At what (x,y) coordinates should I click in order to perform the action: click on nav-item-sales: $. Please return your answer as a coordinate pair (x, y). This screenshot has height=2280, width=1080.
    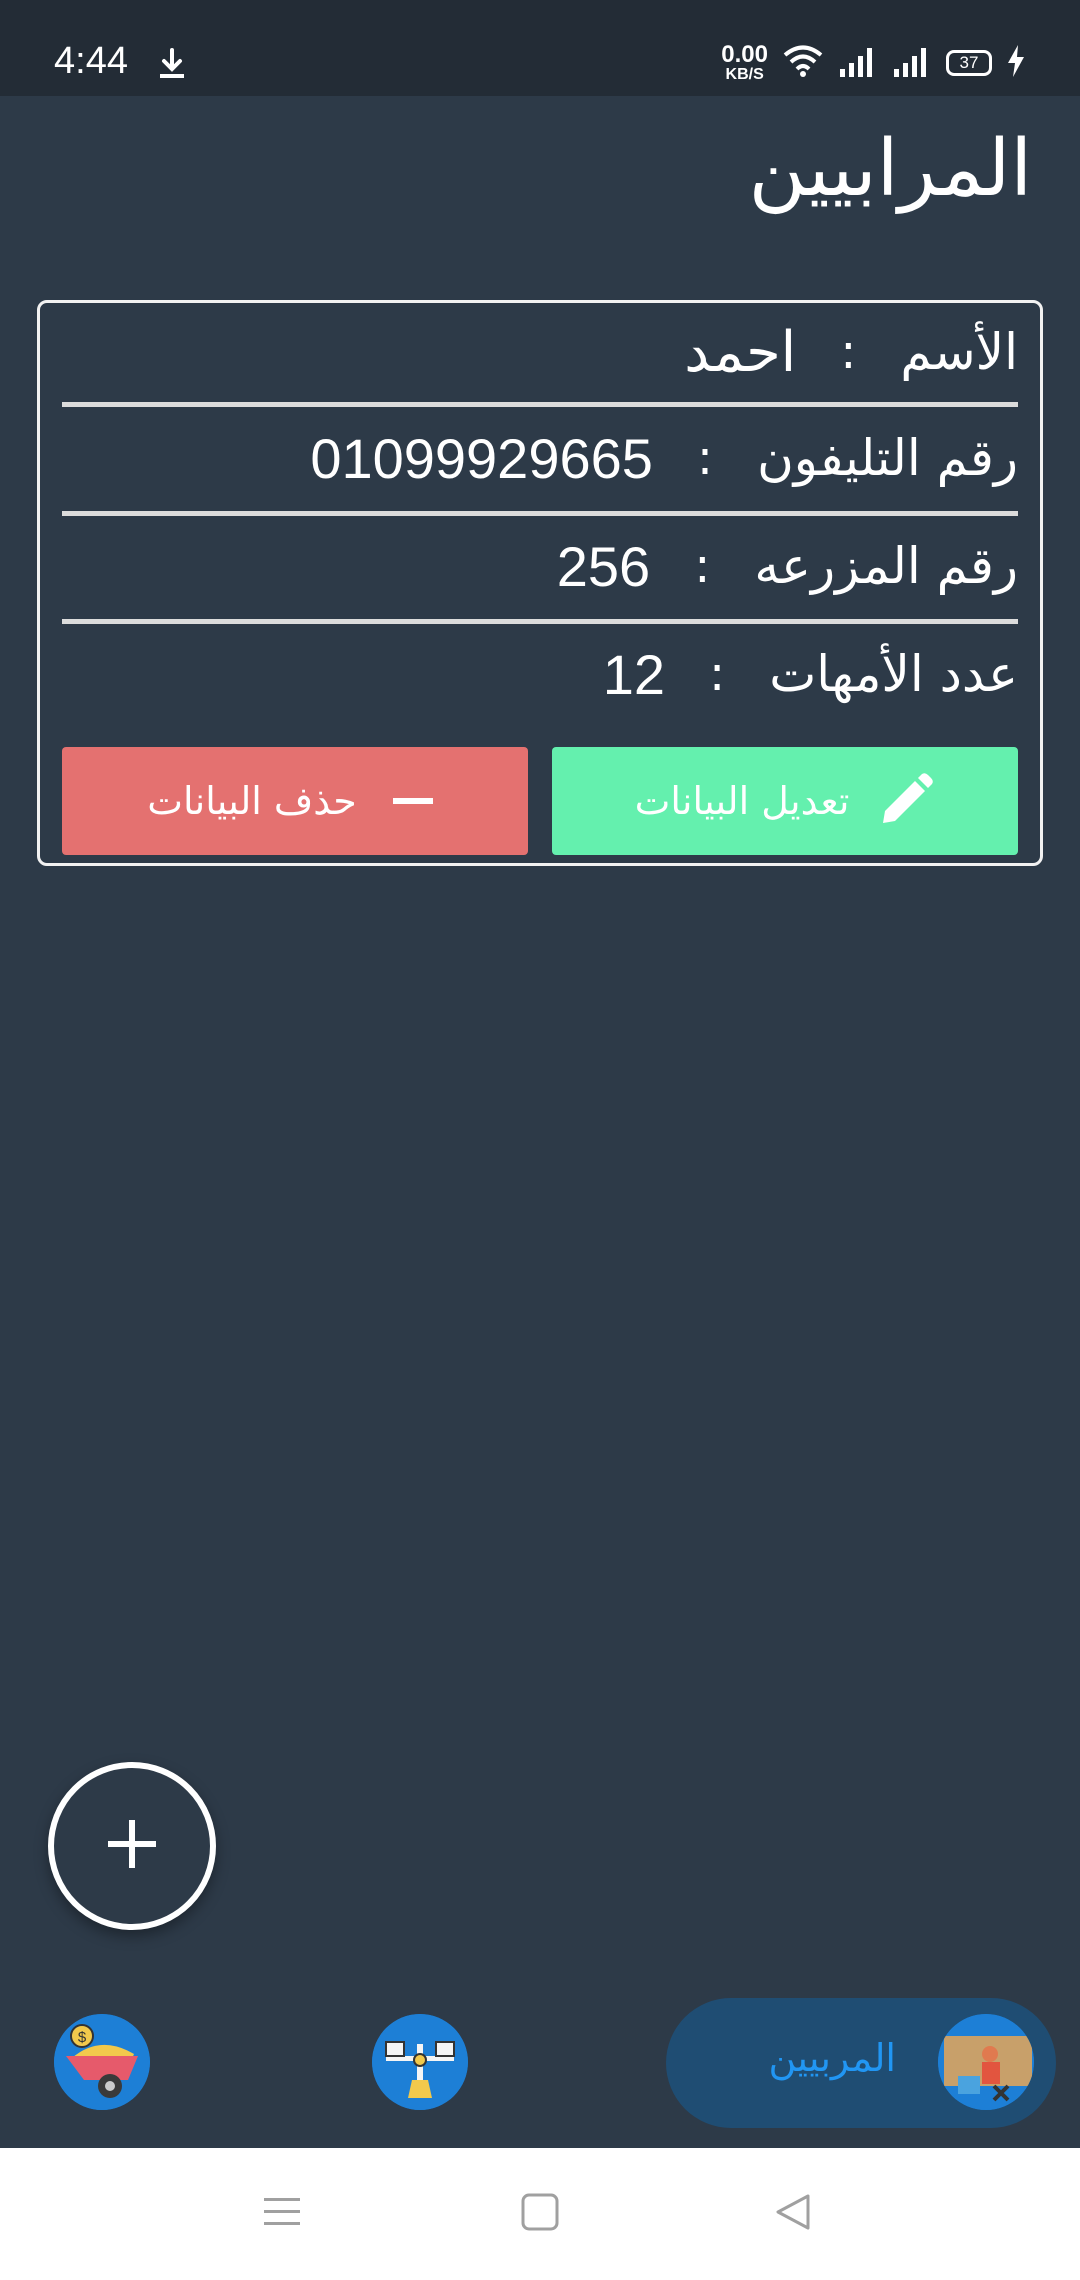
    Looking at the image, I should click on (102, 2062).